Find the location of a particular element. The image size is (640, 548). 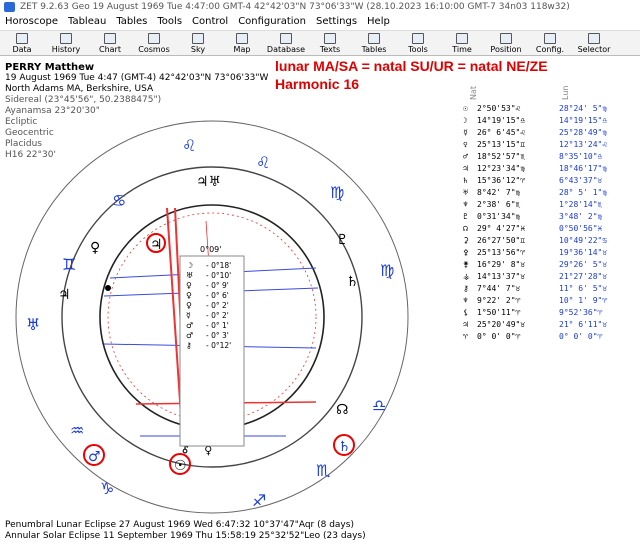

toolbar-selector-button: Selector is located at coordinates (594, 44).